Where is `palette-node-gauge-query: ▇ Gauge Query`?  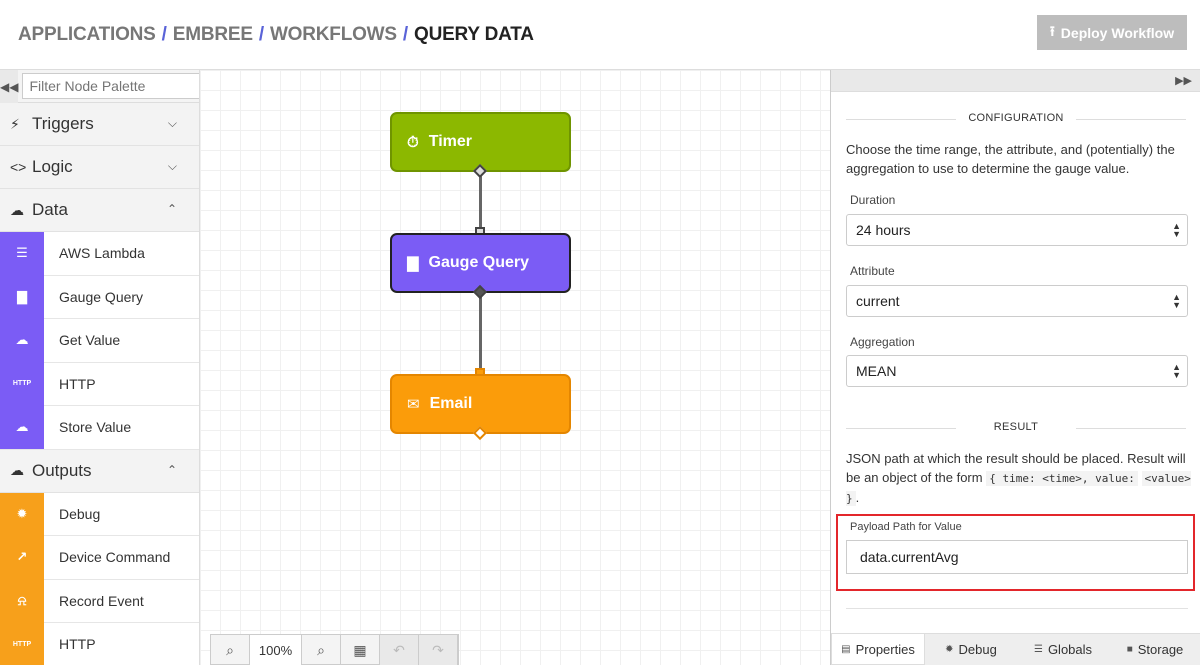
palette-node-gauge-query: ▇ Gauge Query is located at coordinates (99, 297).